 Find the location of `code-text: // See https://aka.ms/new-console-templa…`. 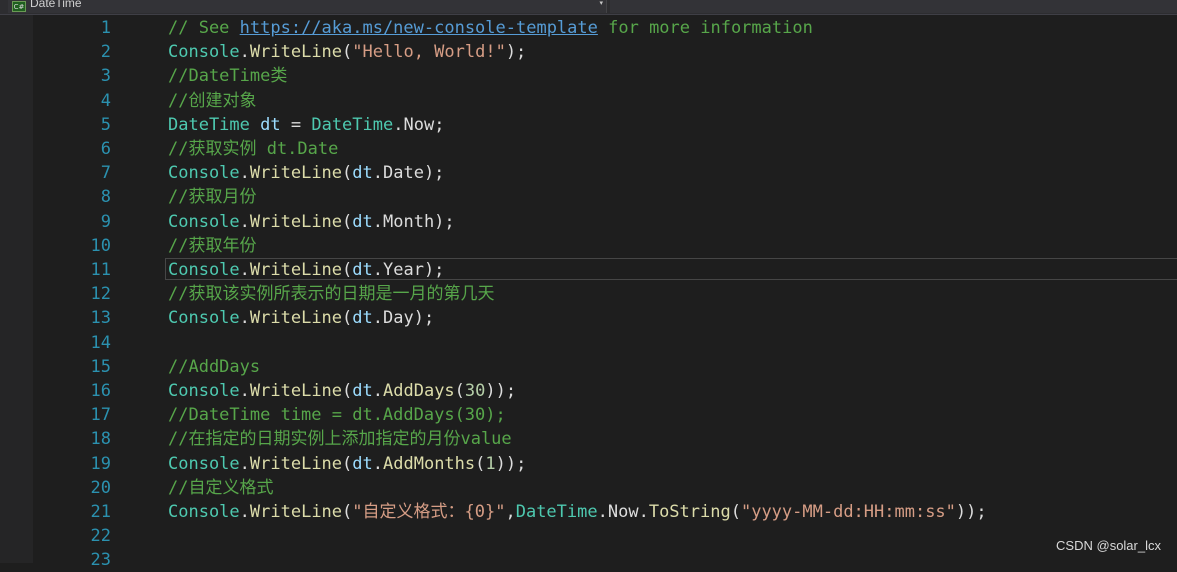

code-text: // See https://aka.ms/new-console-templa… is located at coordinates (490, 28).